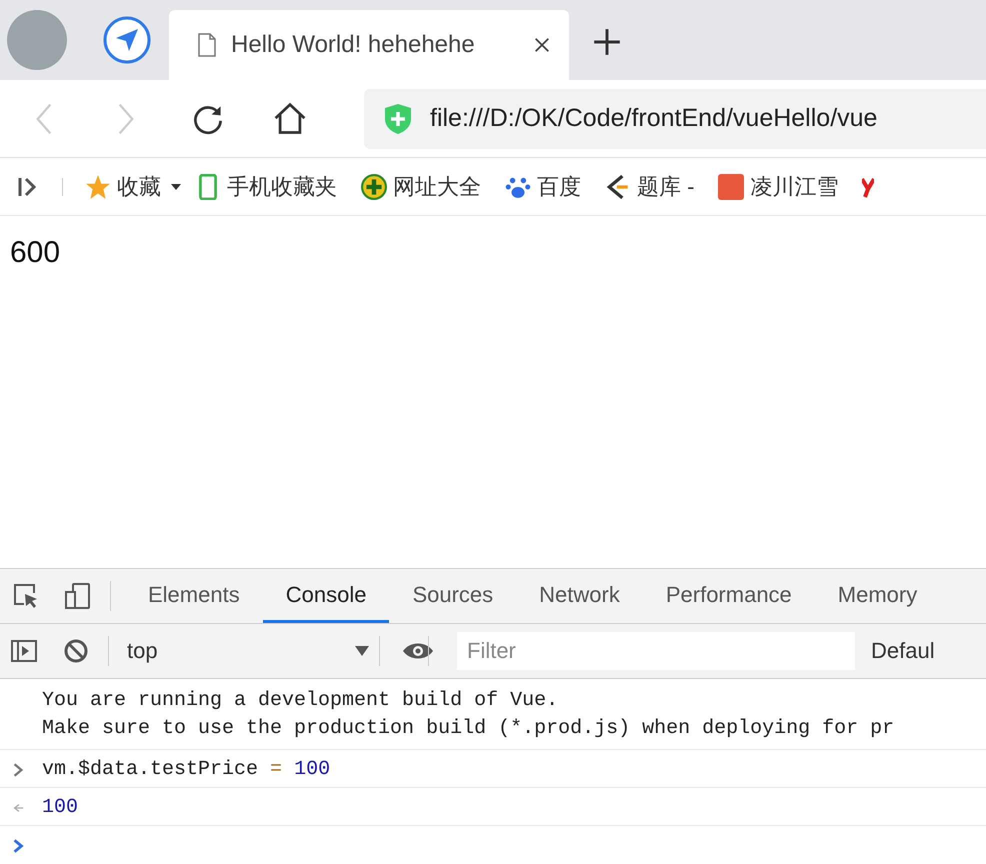 The width and height of the screenshot is (986, 864). I want to click on browser-tab: Hello World! hehehehe, so click(369, 45).